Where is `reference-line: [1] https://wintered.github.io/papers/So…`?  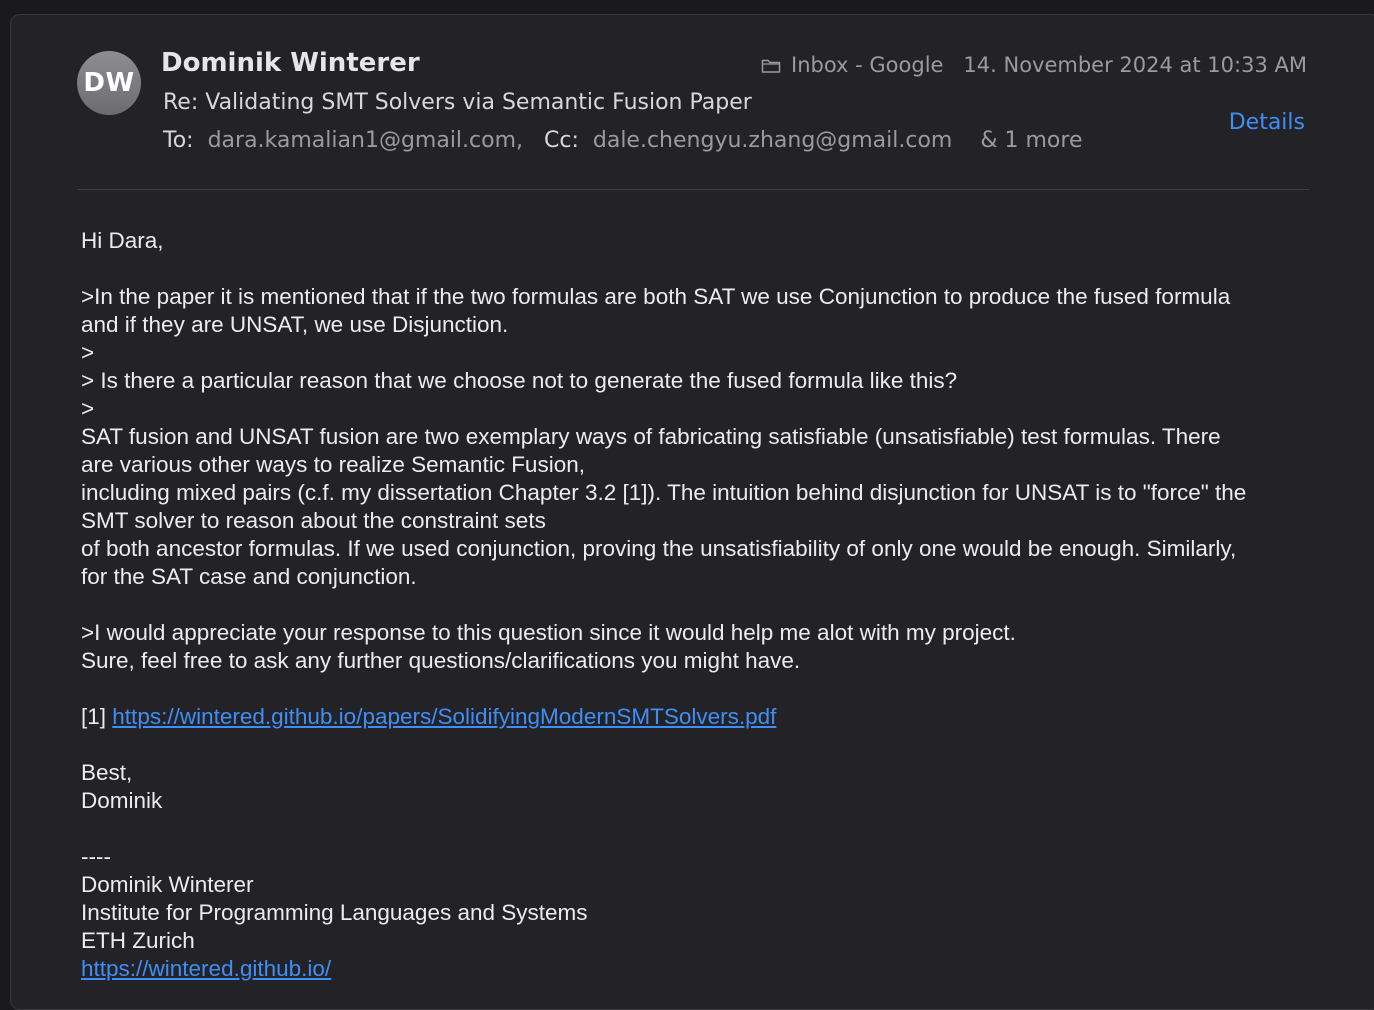 reference-line: [1] https://wintered.github.io/papers/So… is located at coordinates (711, 717).